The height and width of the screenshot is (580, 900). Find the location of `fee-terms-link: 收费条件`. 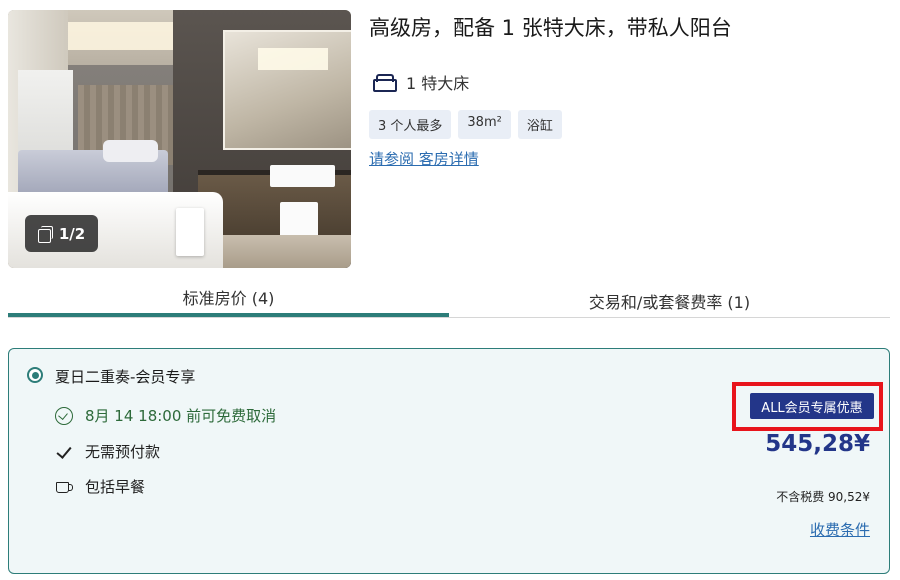

fee-terms-link: 收费条件 is located at coordinates (840, 529).